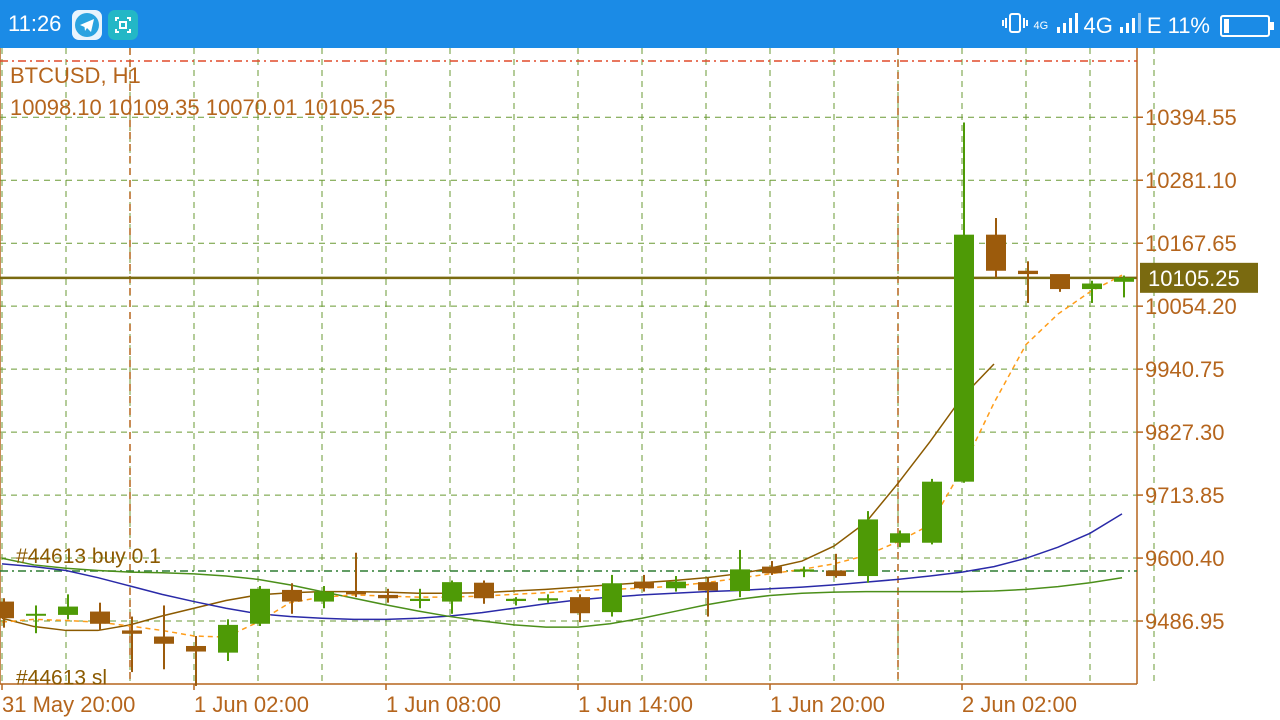  Describe the element at coordinates (640, 24) in the screenshot. I see `status-bar: 11:26 4G 4G E 11%` at that location.